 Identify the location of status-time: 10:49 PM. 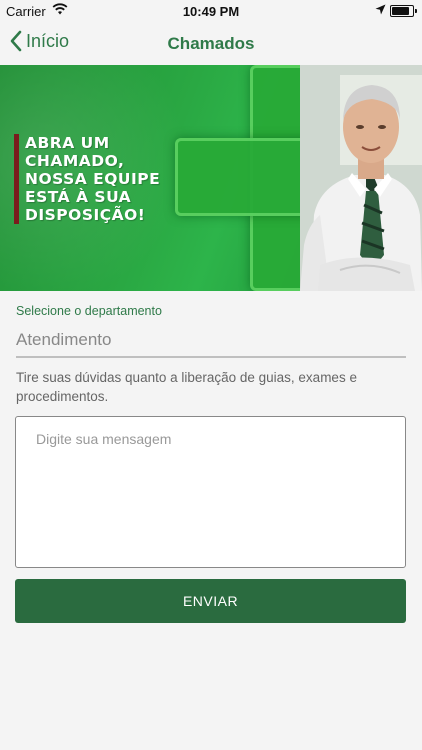
(211, 11).